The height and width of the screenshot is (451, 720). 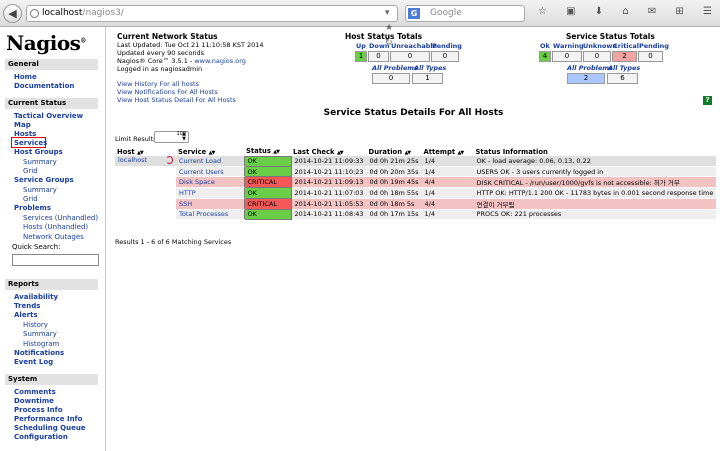 What do you see at coordinates (545, 56) in the screenshot?
I see `svc-ok-count: 4` at bounding box center [545, 56].